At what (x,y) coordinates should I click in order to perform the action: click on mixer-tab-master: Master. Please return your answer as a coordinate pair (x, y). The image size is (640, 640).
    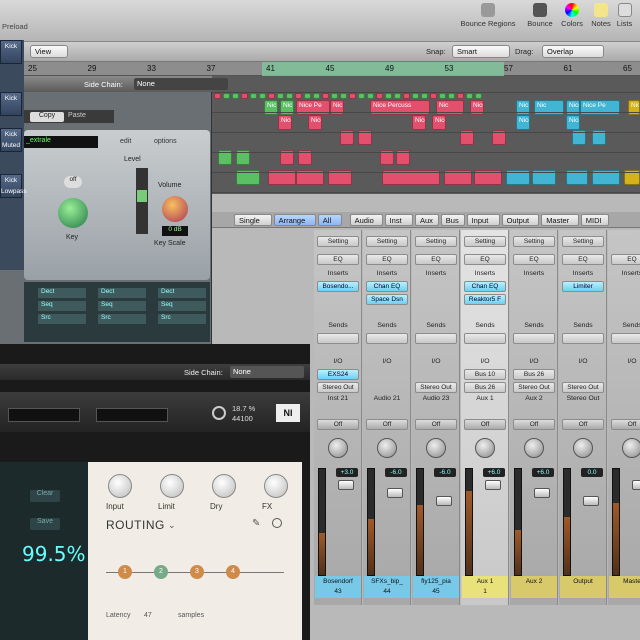
    Looking at the image, I should click on (560, 220).